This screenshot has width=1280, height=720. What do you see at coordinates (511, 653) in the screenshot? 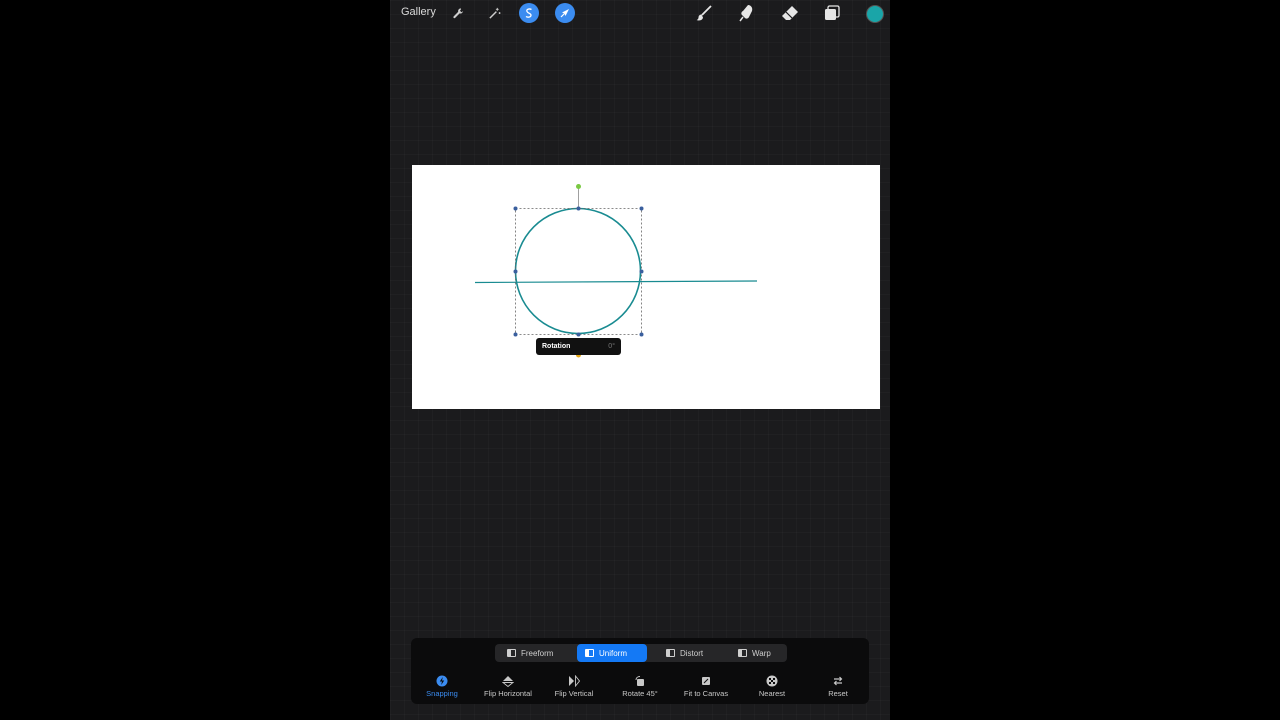
I see `freeform-icon` at bounding box center [511, 653].